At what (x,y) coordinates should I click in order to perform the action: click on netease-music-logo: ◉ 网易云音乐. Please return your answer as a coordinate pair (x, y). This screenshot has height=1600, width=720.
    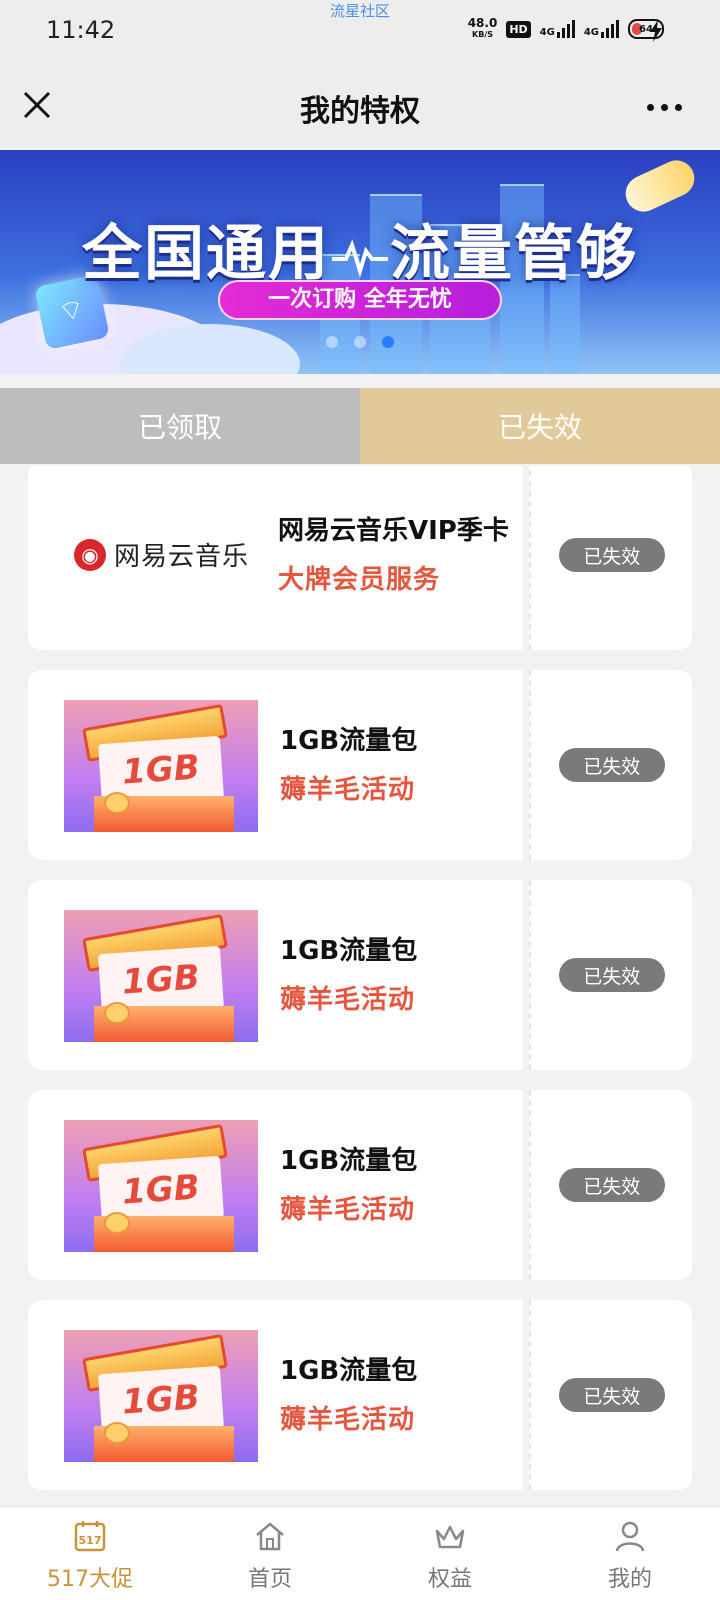
    Looking at the image, I should click on (161, 554).